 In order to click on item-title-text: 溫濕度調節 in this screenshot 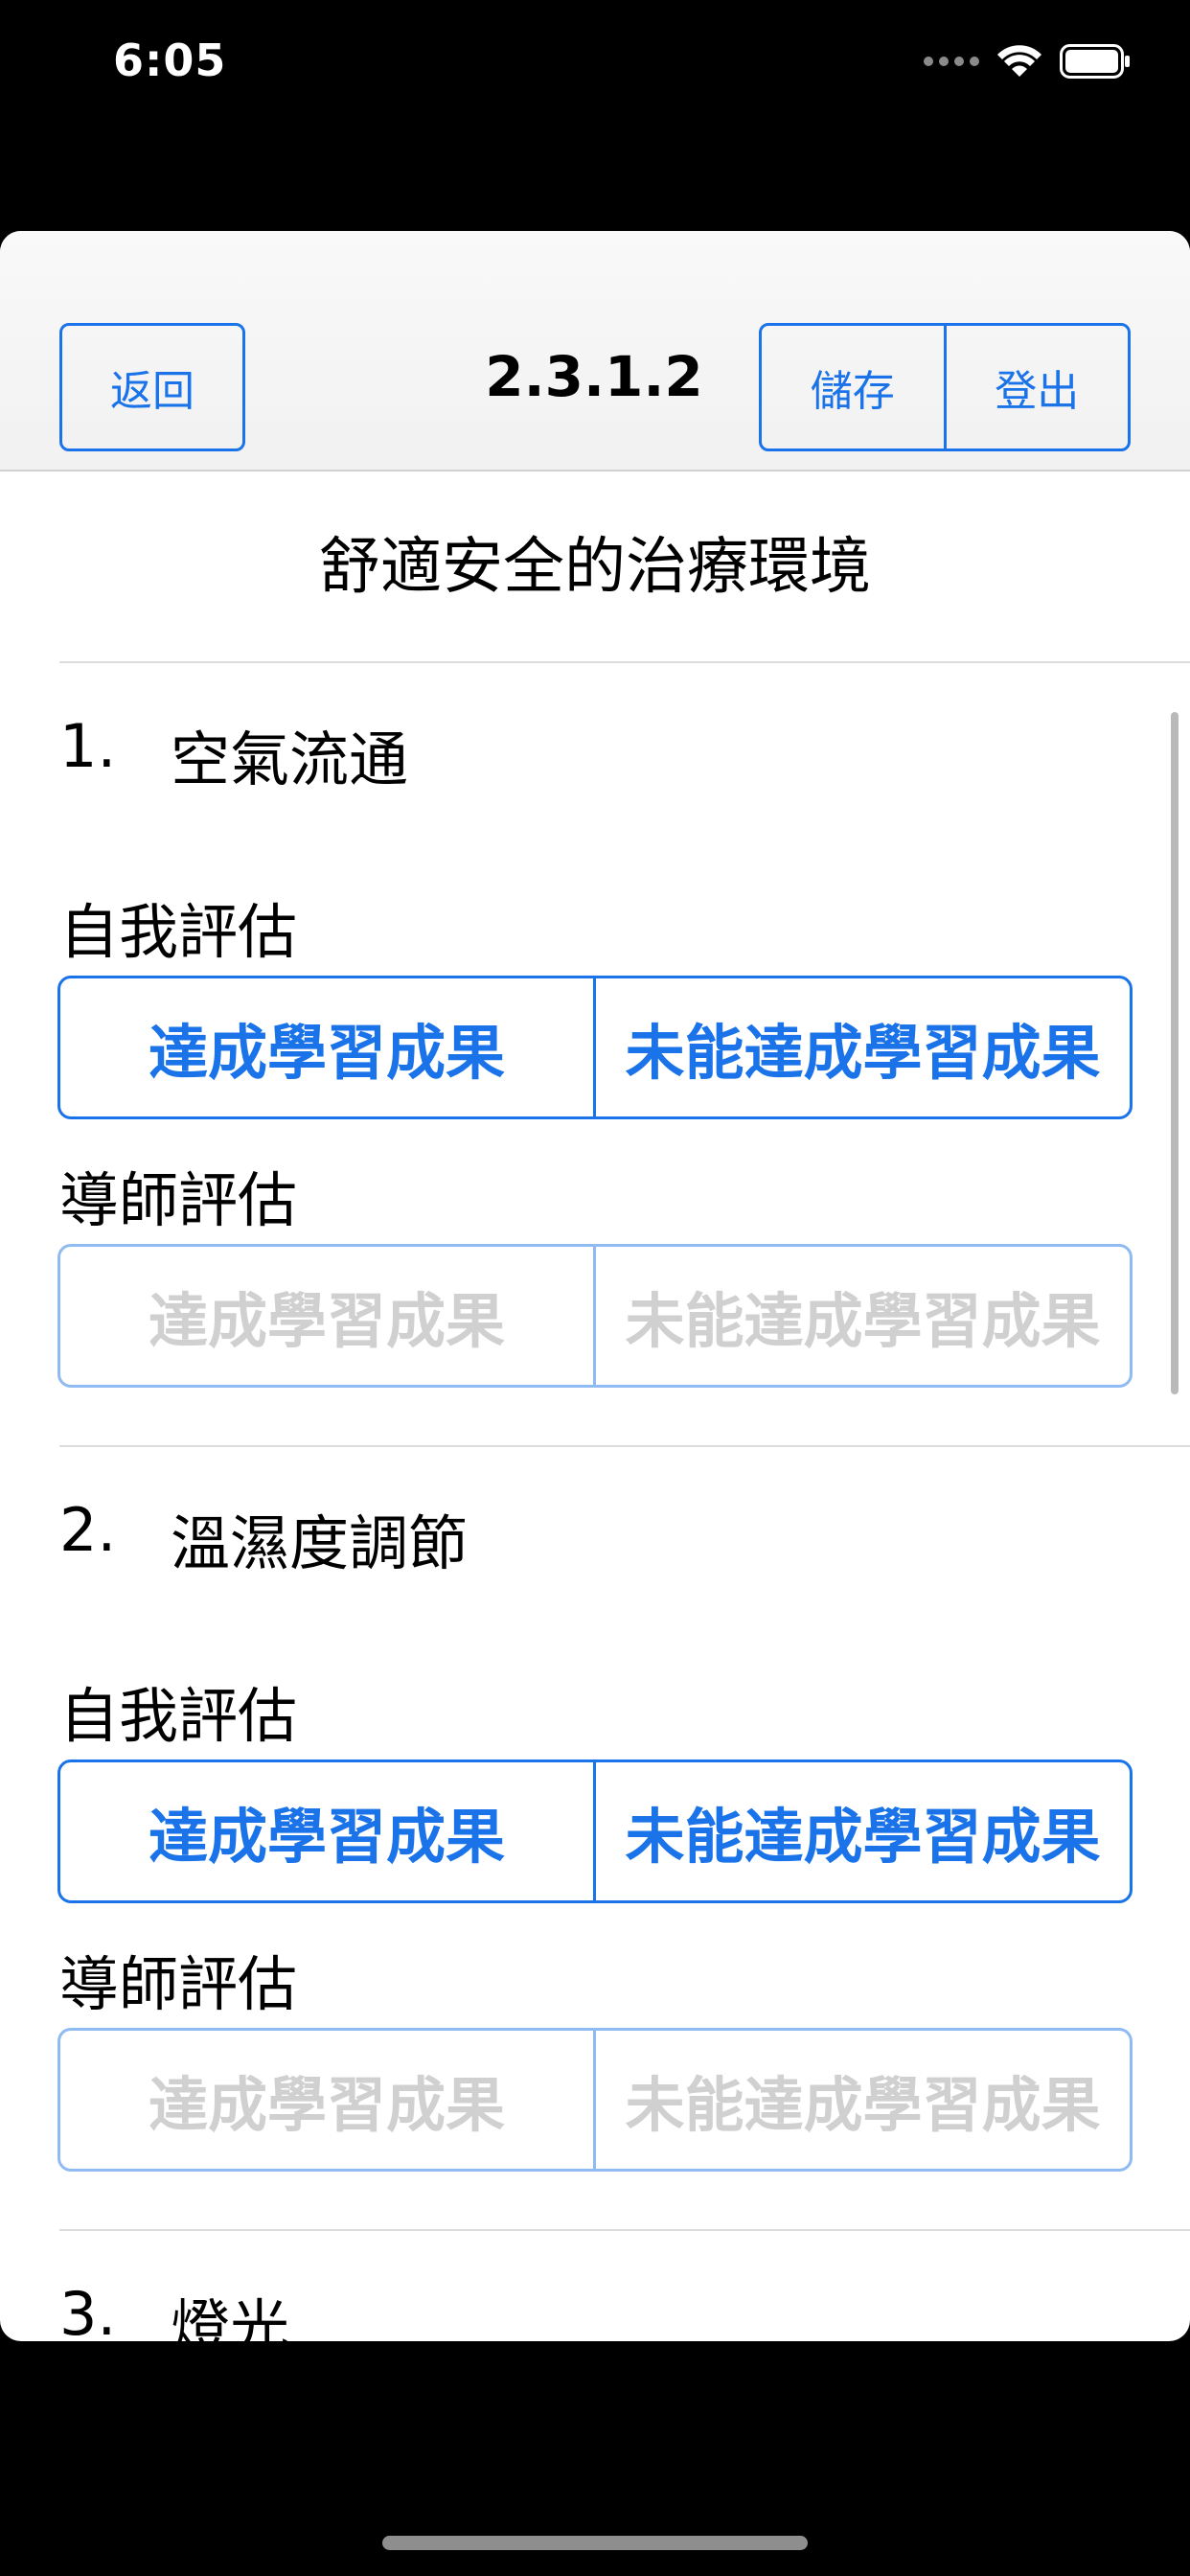, I will do `click(320, 1543)`.